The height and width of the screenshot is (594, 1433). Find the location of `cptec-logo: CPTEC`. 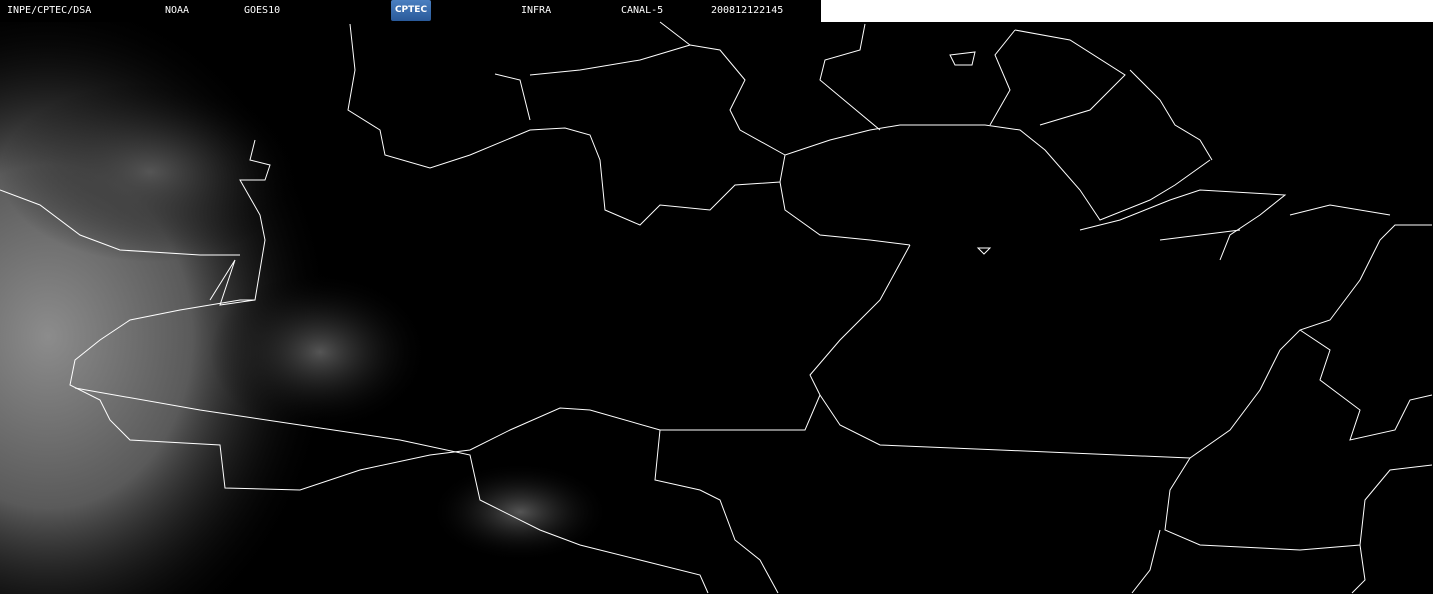

cptec-logo: CPTEC is located at coordinates (411, 10).